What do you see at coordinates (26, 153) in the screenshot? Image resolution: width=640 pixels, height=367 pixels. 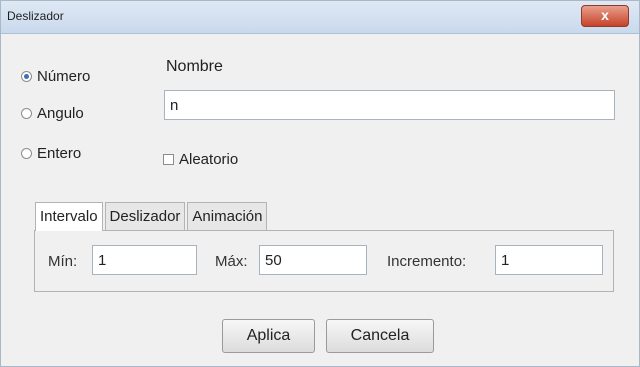 I see `radio-entero-button` at bounding box center [26, 153].